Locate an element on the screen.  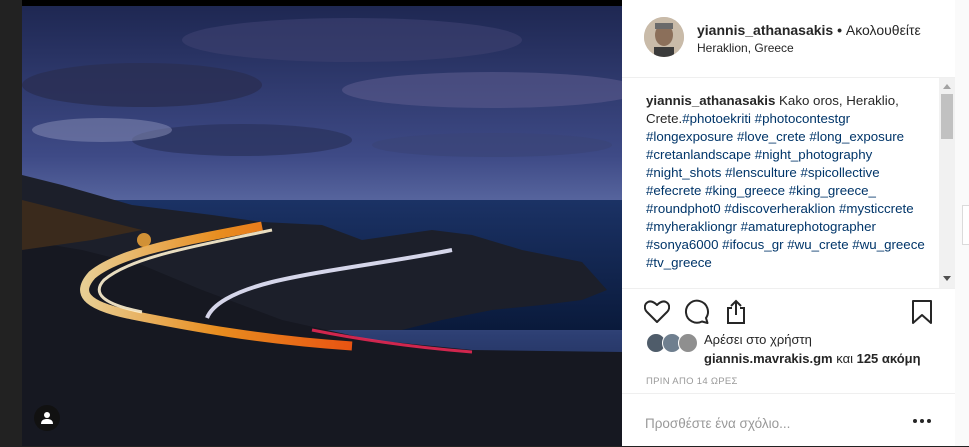
hashtag-link: #longexposure is located at coordinates (689, 136).